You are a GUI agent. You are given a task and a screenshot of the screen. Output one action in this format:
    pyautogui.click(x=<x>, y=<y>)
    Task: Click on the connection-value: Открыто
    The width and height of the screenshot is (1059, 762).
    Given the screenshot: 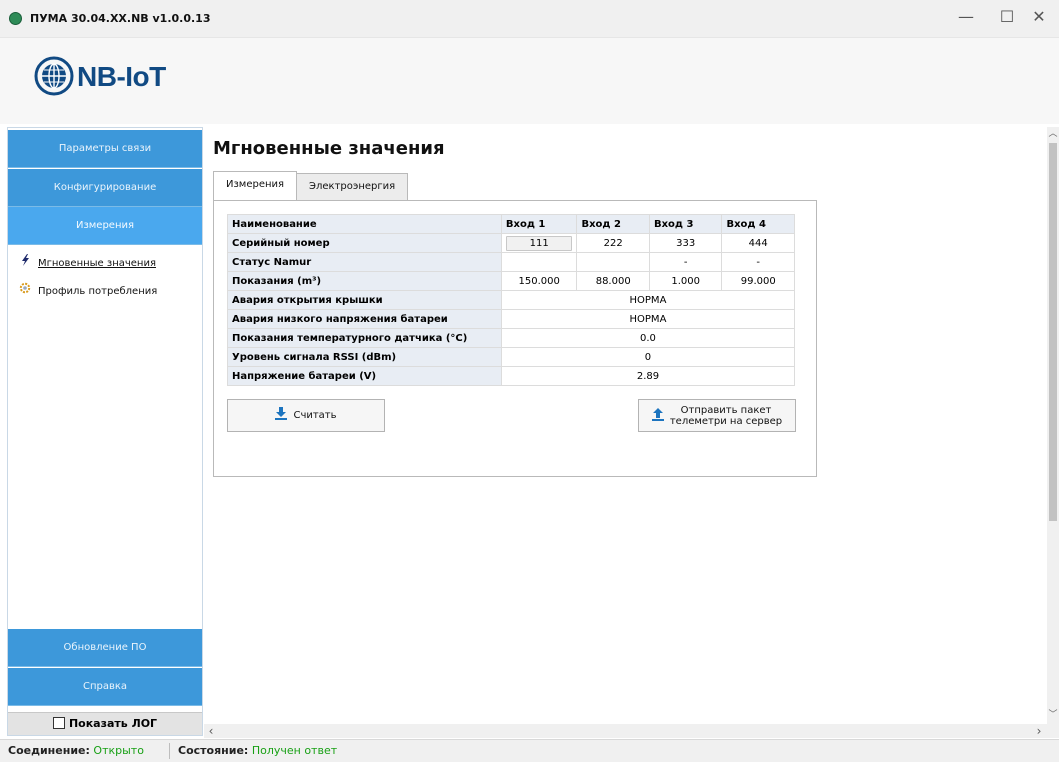 What is the action you would take?
    pyautogui.click(x=118, y=750)
    